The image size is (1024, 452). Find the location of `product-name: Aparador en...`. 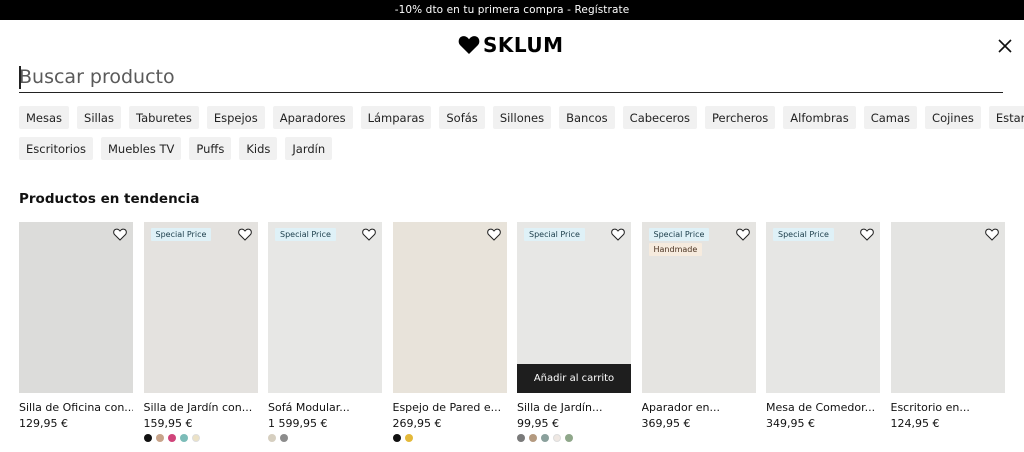

product-name: Aparador en... is located at coordinates (699, 408).